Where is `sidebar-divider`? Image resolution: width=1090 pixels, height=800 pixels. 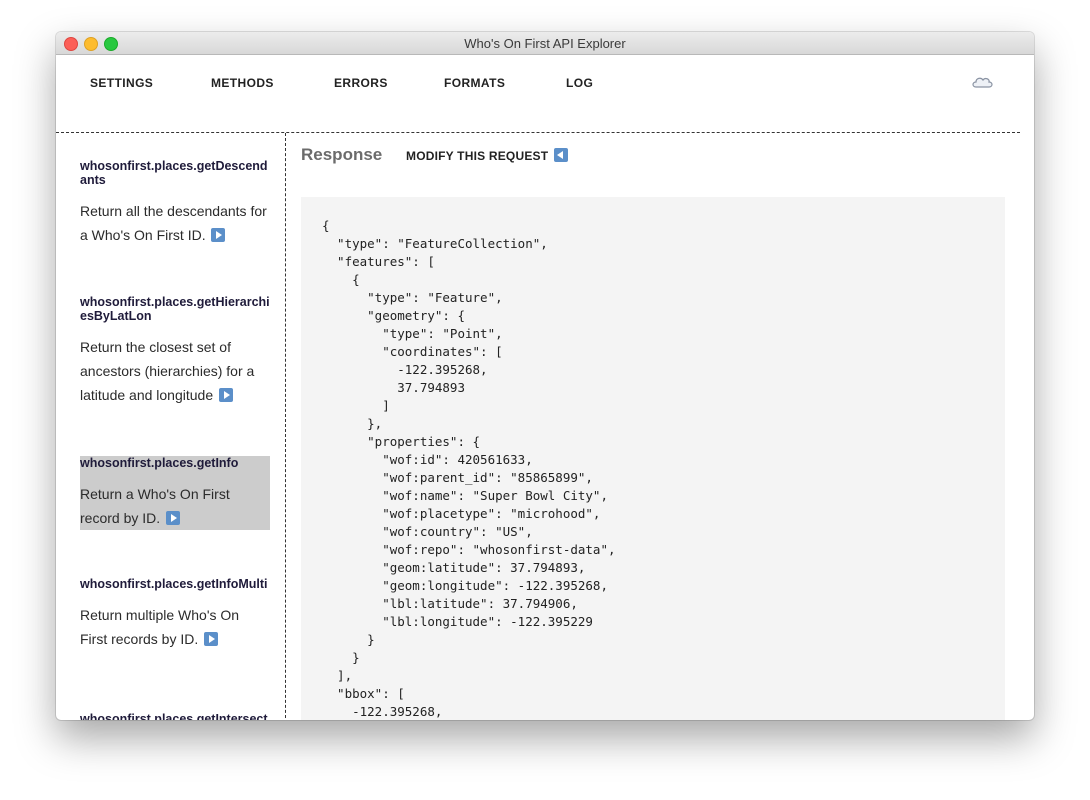
sidebar-divider is located at coordinates (285, 426).